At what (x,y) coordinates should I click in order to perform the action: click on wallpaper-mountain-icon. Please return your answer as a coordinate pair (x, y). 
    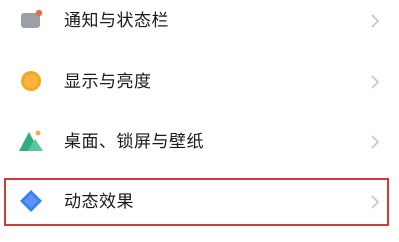
    Looking at the image, I should click on (31, 140).